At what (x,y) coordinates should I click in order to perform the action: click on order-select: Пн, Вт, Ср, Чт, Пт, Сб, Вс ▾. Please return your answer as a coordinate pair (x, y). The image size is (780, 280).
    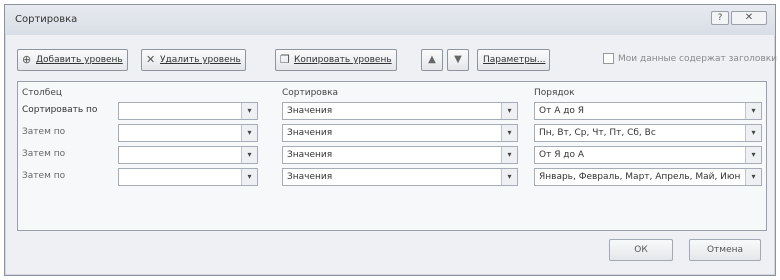
    Looking at the image, I should click on (648, 133).